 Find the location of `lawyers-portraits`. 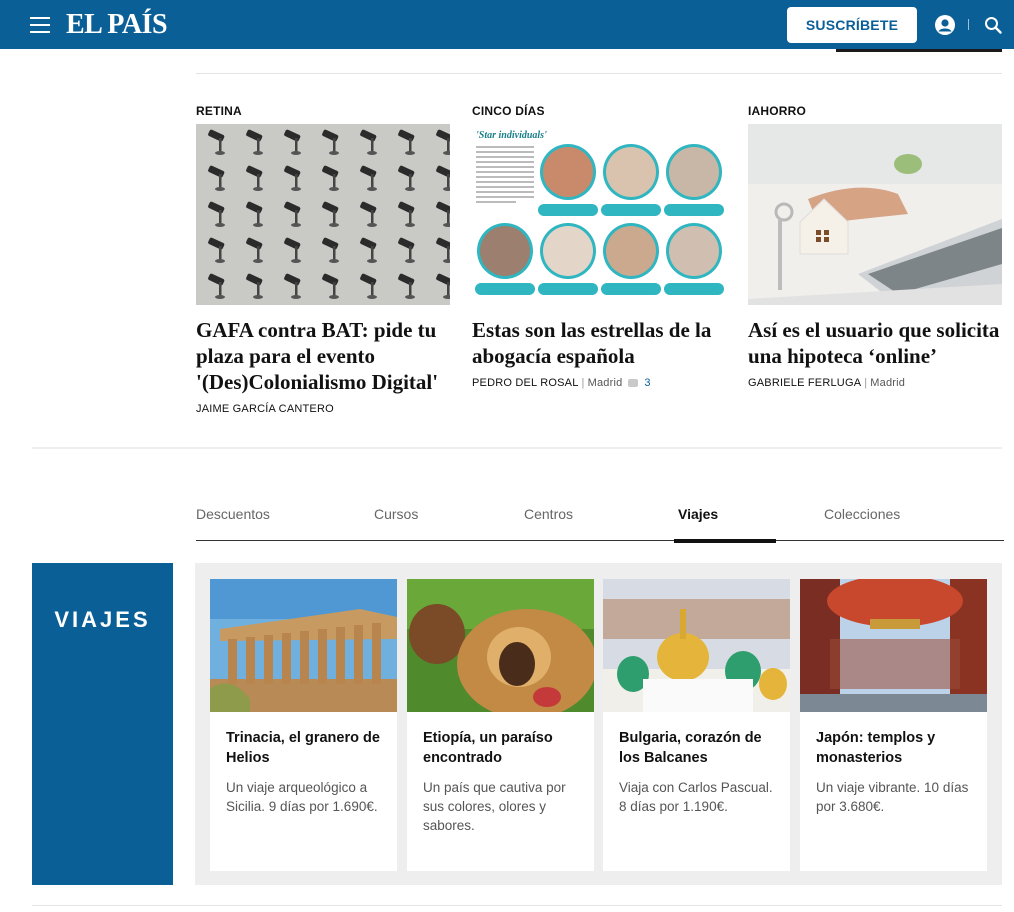

lawyers-portraits is located at coordinates (599, 219).